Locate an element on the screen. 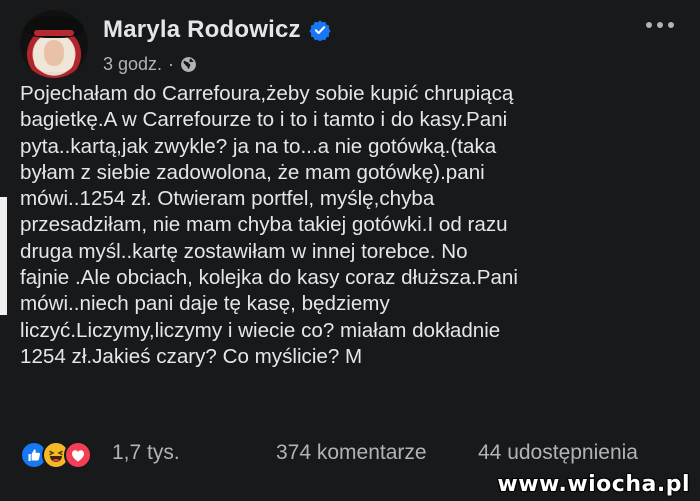 The image size is (700, 501). globe-icon is located at coordinates (188, 64).